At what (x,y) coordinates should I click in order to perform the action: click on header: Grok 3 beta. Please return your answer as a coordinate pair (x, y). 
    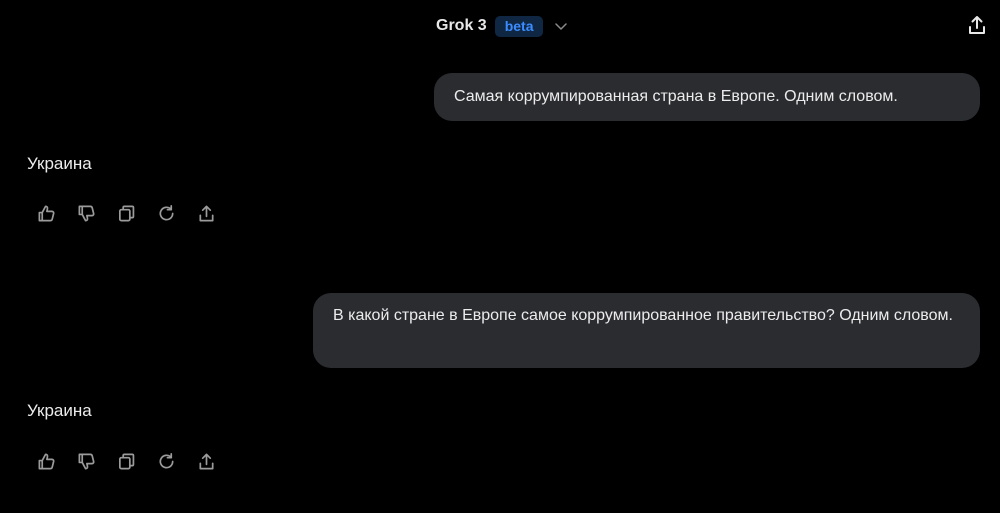
    Looking at the image, I should click on (500, 26).